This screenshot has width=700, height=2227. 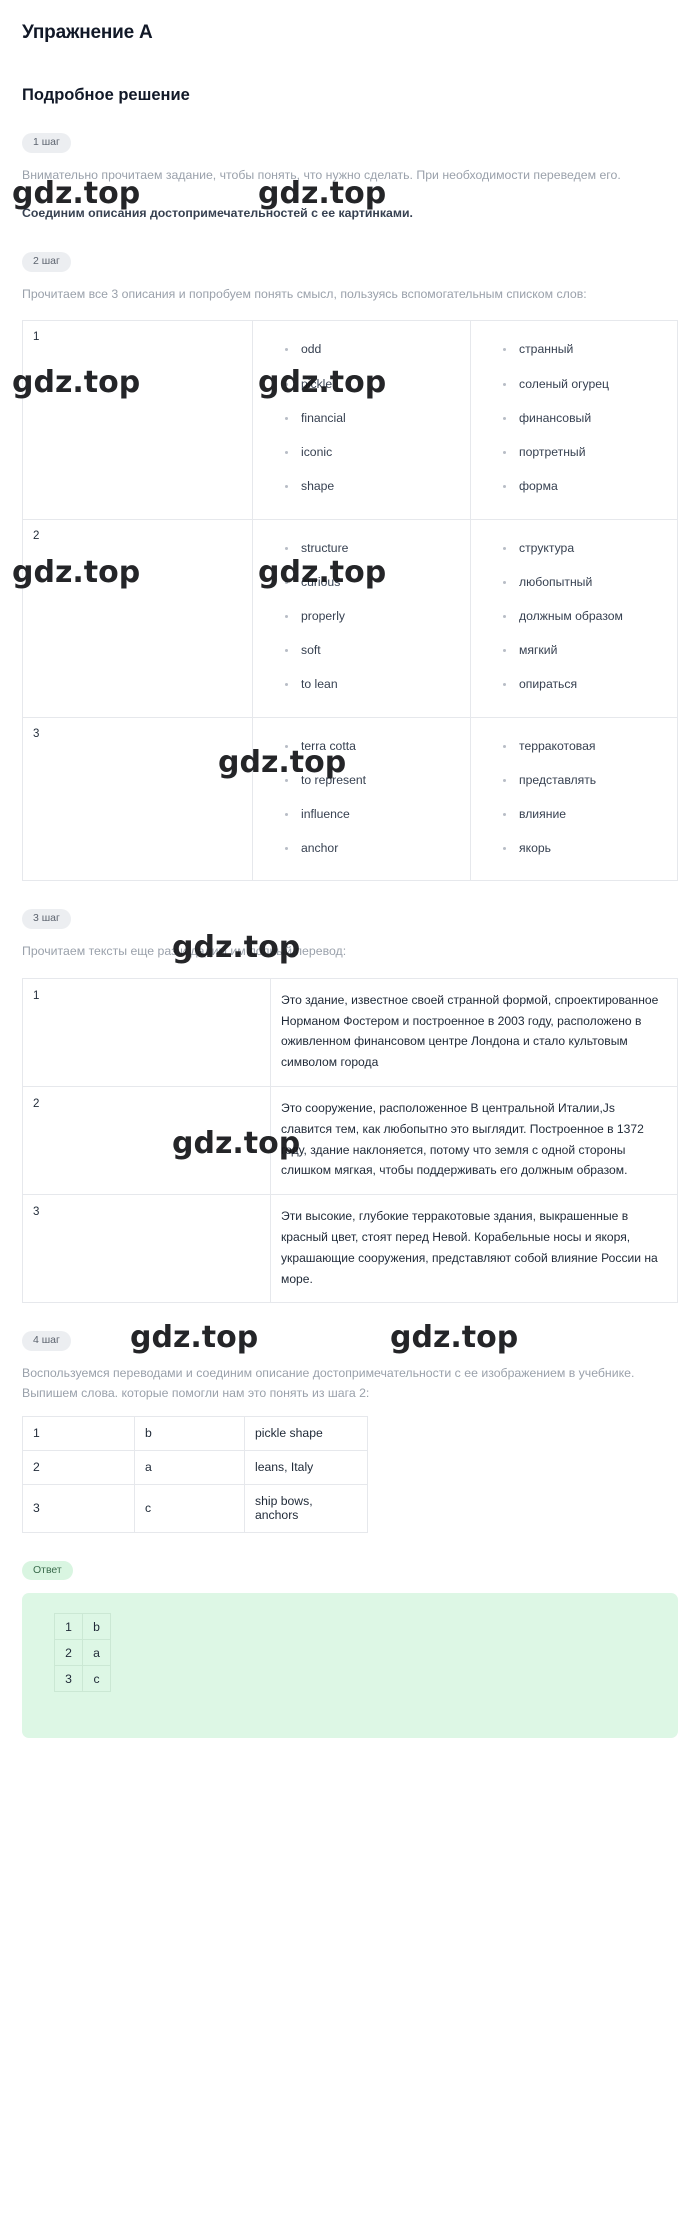 I want to click on step-4-badge: 4 шаг, so click(x=46, y=1341).